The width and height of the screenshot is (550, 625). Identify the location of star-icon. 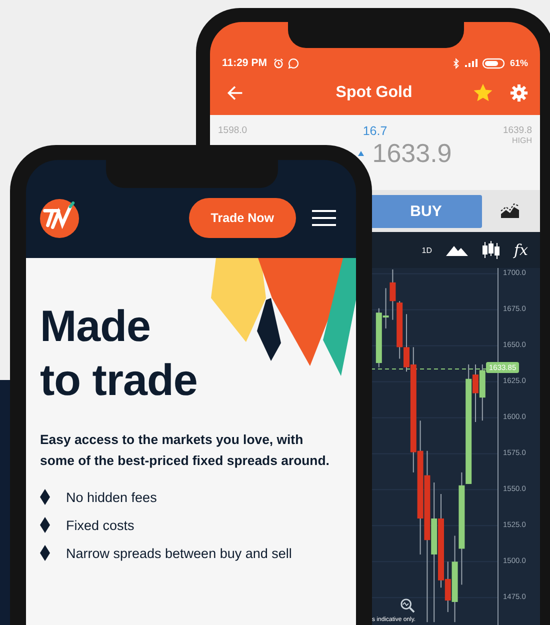
(483, 93).